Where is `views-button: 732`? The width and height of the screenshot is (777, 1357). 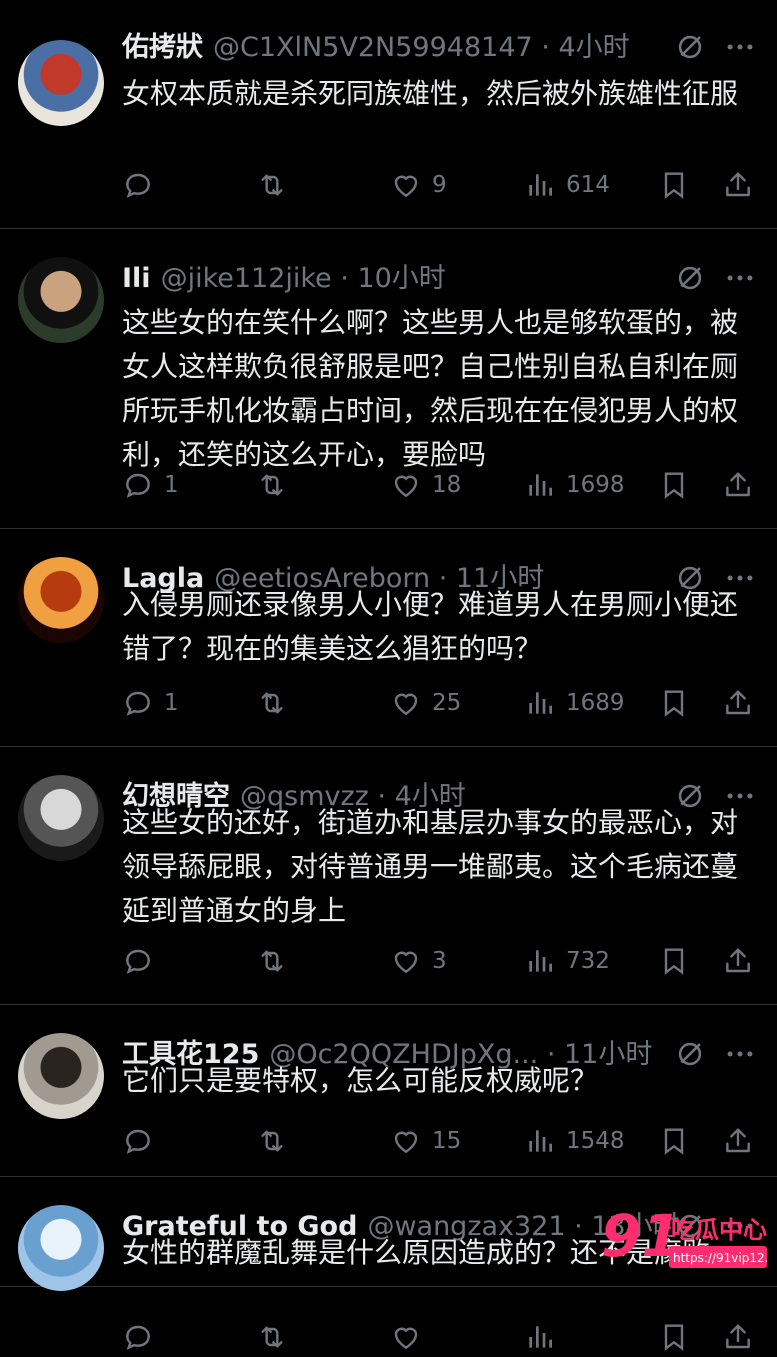
views-button: 732 is located at coordinates (567, 961).